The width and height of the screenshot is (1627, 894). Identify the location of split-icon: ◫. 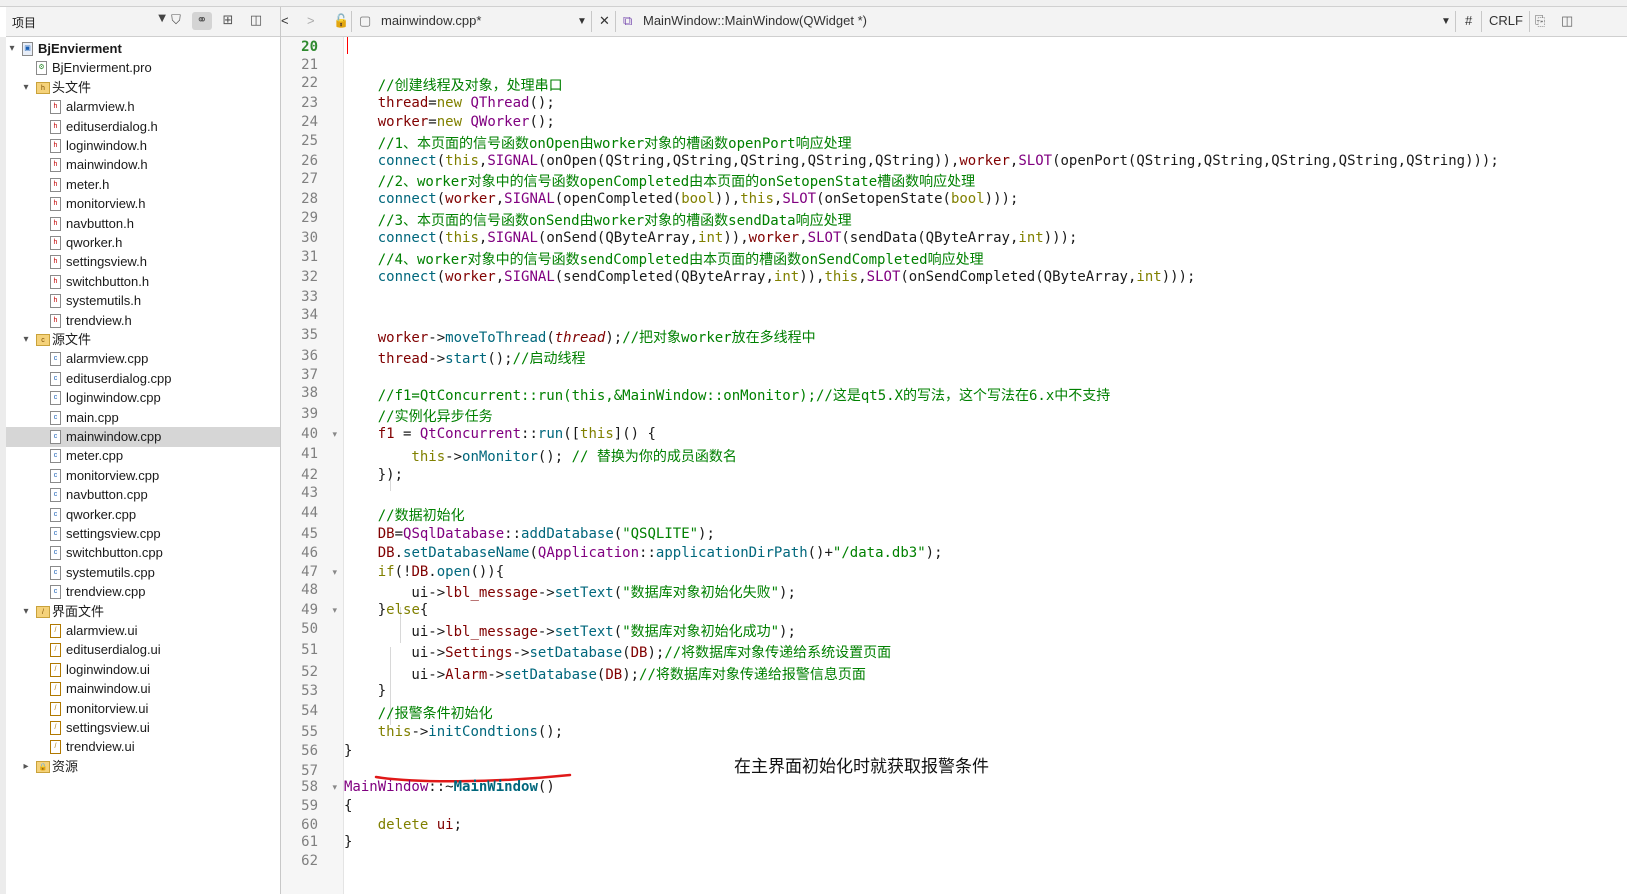
(1567, 21).